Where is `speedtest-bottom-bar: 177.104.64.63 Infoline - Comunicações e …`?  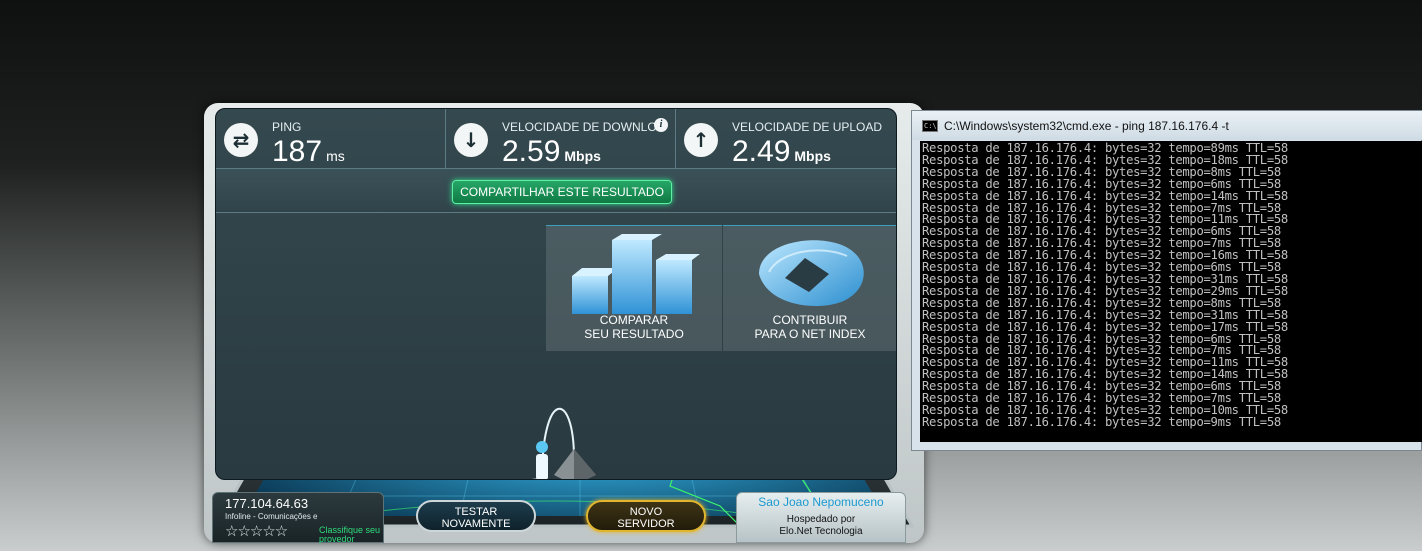
speedtest-bottom-bar: 177.104.64.63 Infoline - Comunicações e … is located at coordinates (564, 514).